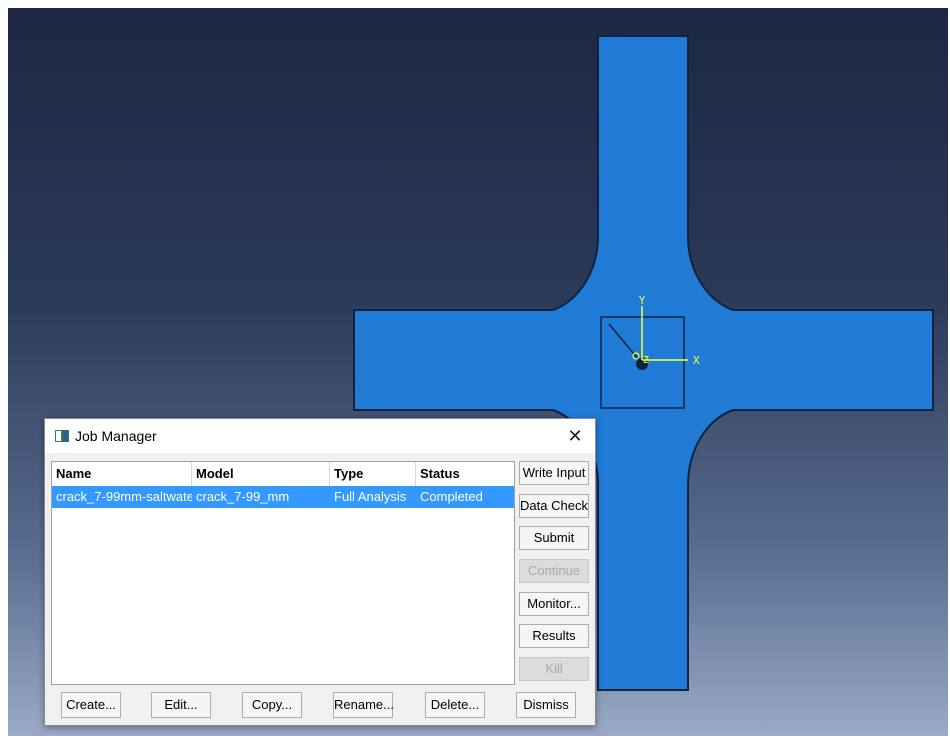  What do you see at coordinates (554, 636) in the screenshot?
I see `results-button: Results` at bounding box center [554, 636].